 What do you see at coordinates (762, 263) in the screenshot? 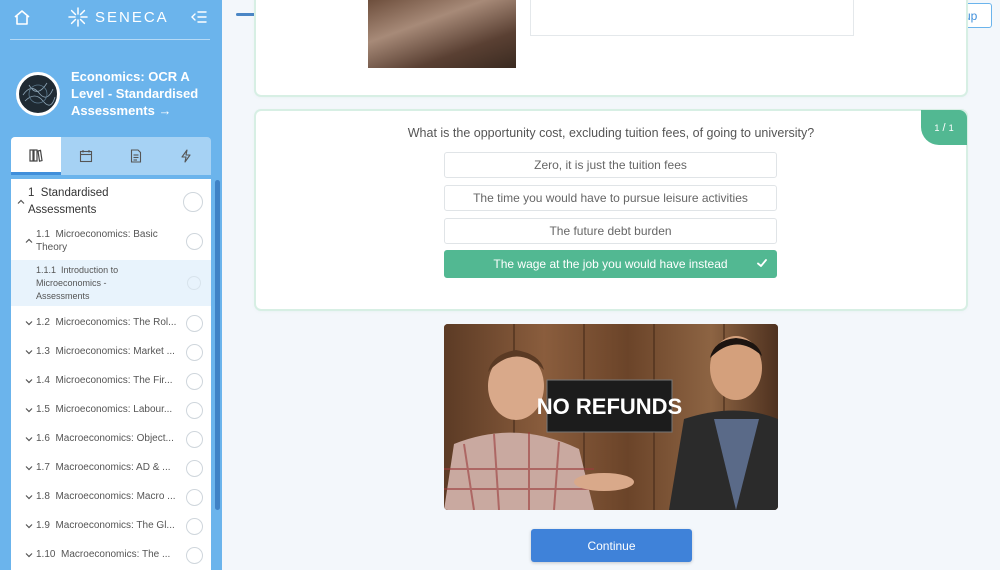
I see `check-icon` at bounding box center [762, 263].